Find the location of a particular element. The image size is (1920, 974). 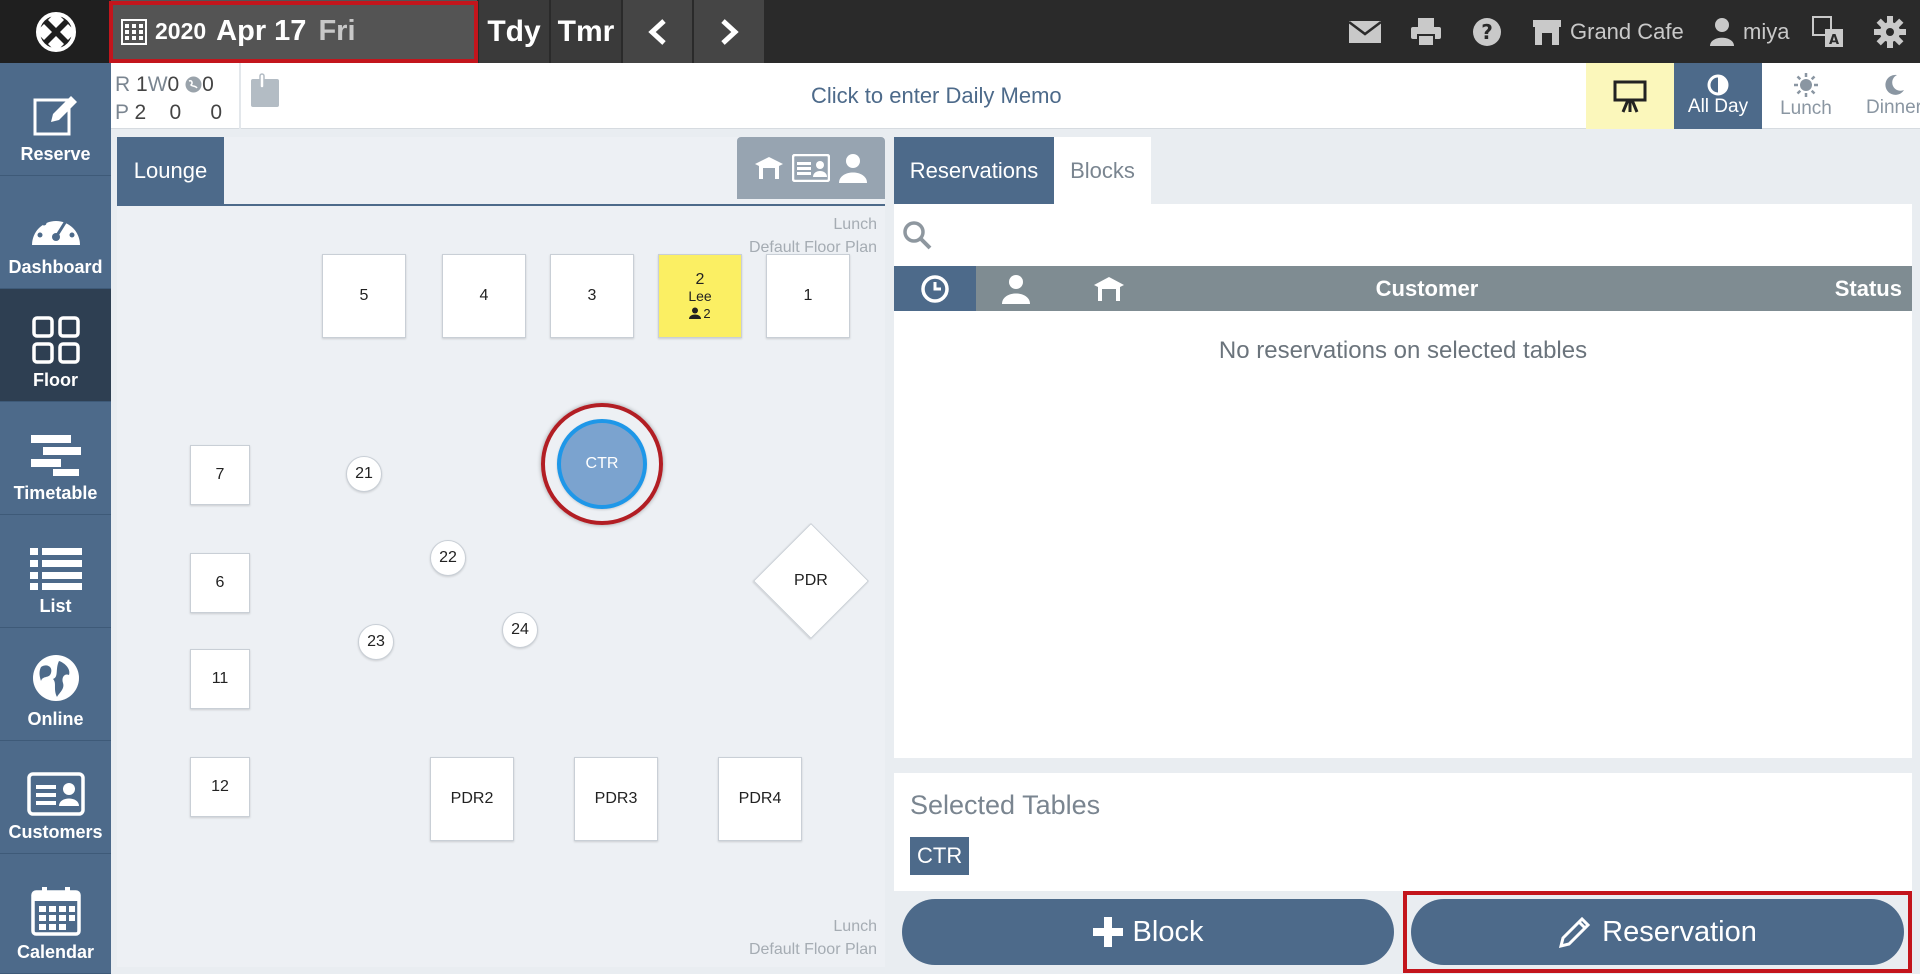

grid-icon is located at coordinates (55, 340).